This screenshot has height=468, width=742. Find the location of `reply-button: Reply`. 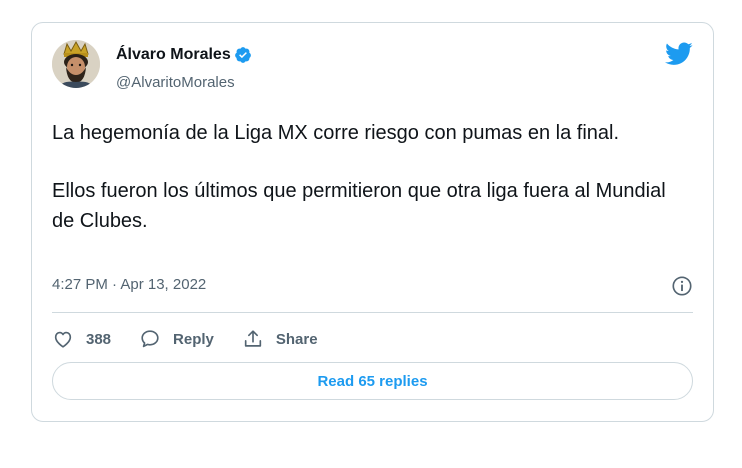

reply-button: Reply is located at coordinates (176, 339).